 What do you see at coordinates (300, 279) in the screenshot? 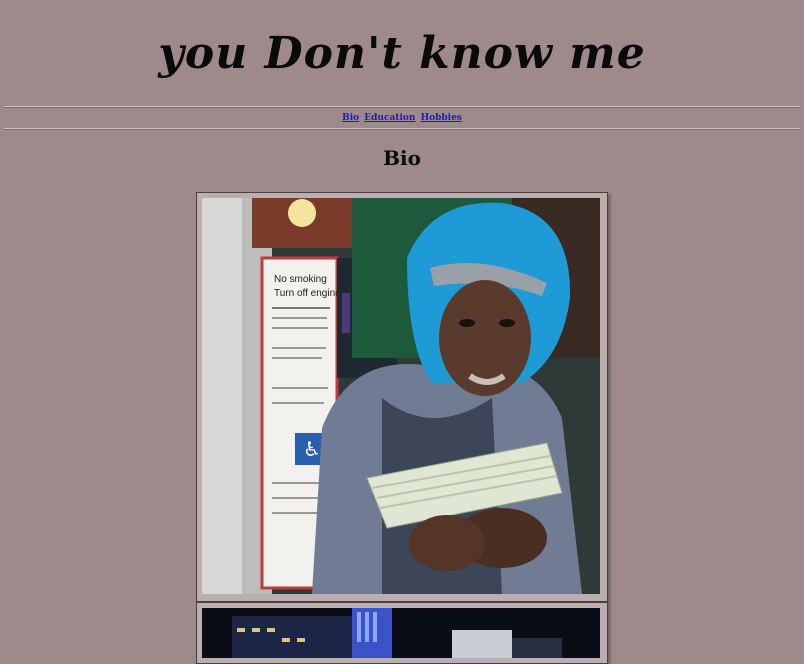
I see `sign-line-1: No smoking` at bounding box center [300, 279].